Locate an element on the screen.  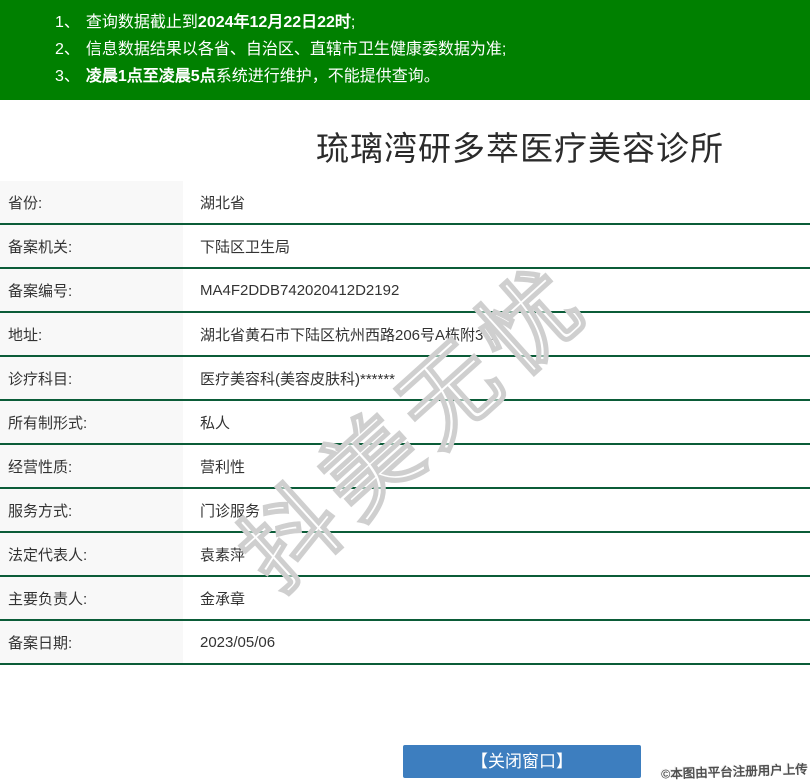
notice-text-segment: 系统进行维护，不能提供查询。 is located at coordinates (327, 76).